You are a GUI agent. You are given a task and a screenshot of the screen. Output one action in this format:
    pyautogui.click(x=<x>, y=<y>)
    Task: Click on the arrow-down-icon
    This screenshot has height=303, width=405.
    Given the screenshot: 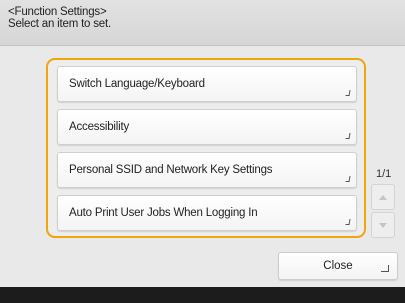 What is the action you would take?
    pyautogui.click(x=383, y=225)
    